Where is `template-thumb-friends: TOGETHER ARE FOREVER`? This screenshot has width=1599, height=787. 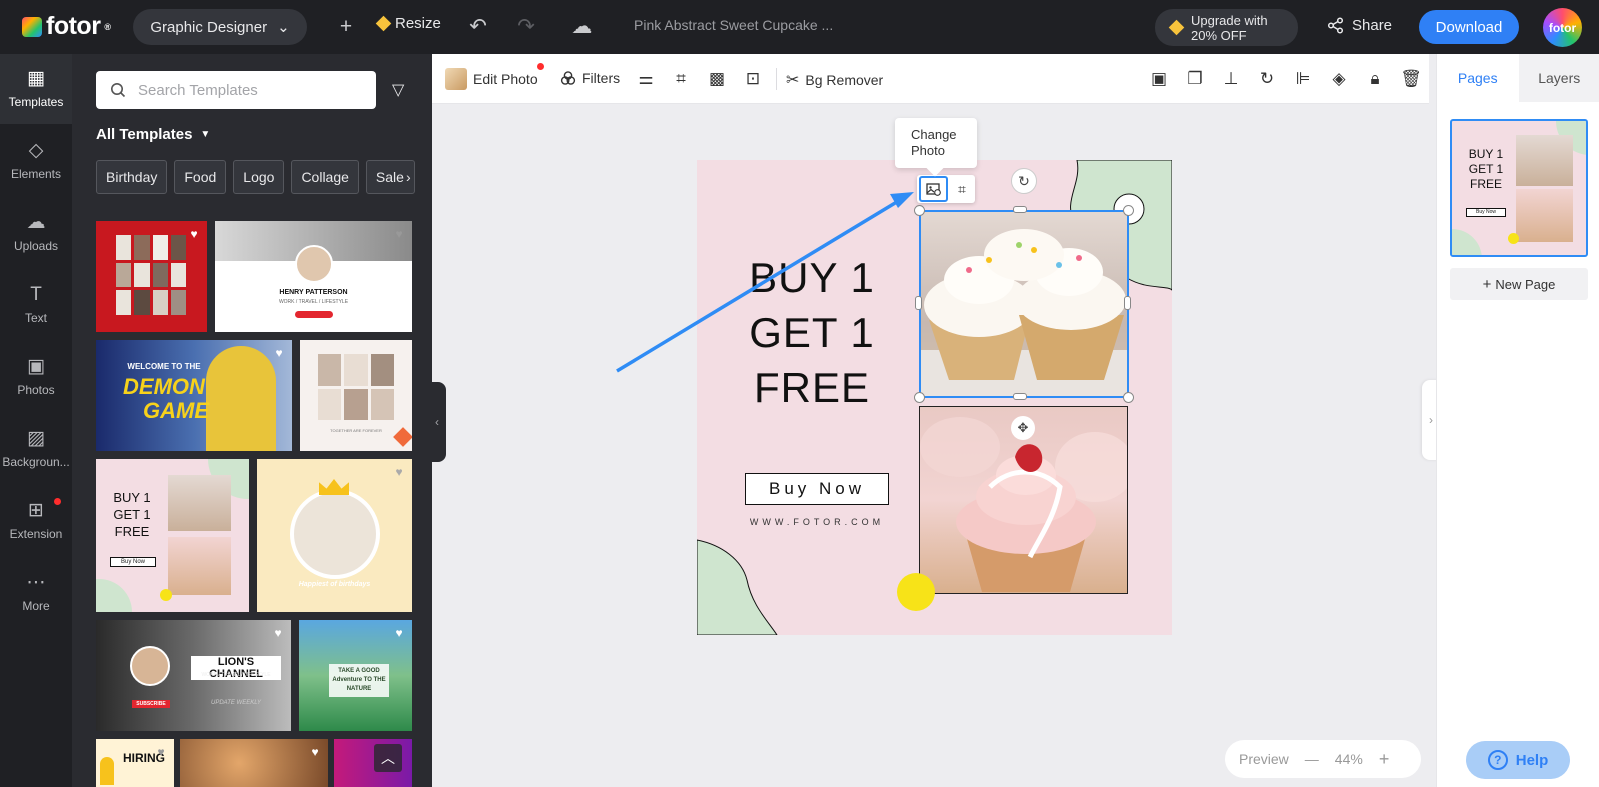
template-thumb-friends: TOGETHER ARE FOREVER is located at coordinates (356, 395).